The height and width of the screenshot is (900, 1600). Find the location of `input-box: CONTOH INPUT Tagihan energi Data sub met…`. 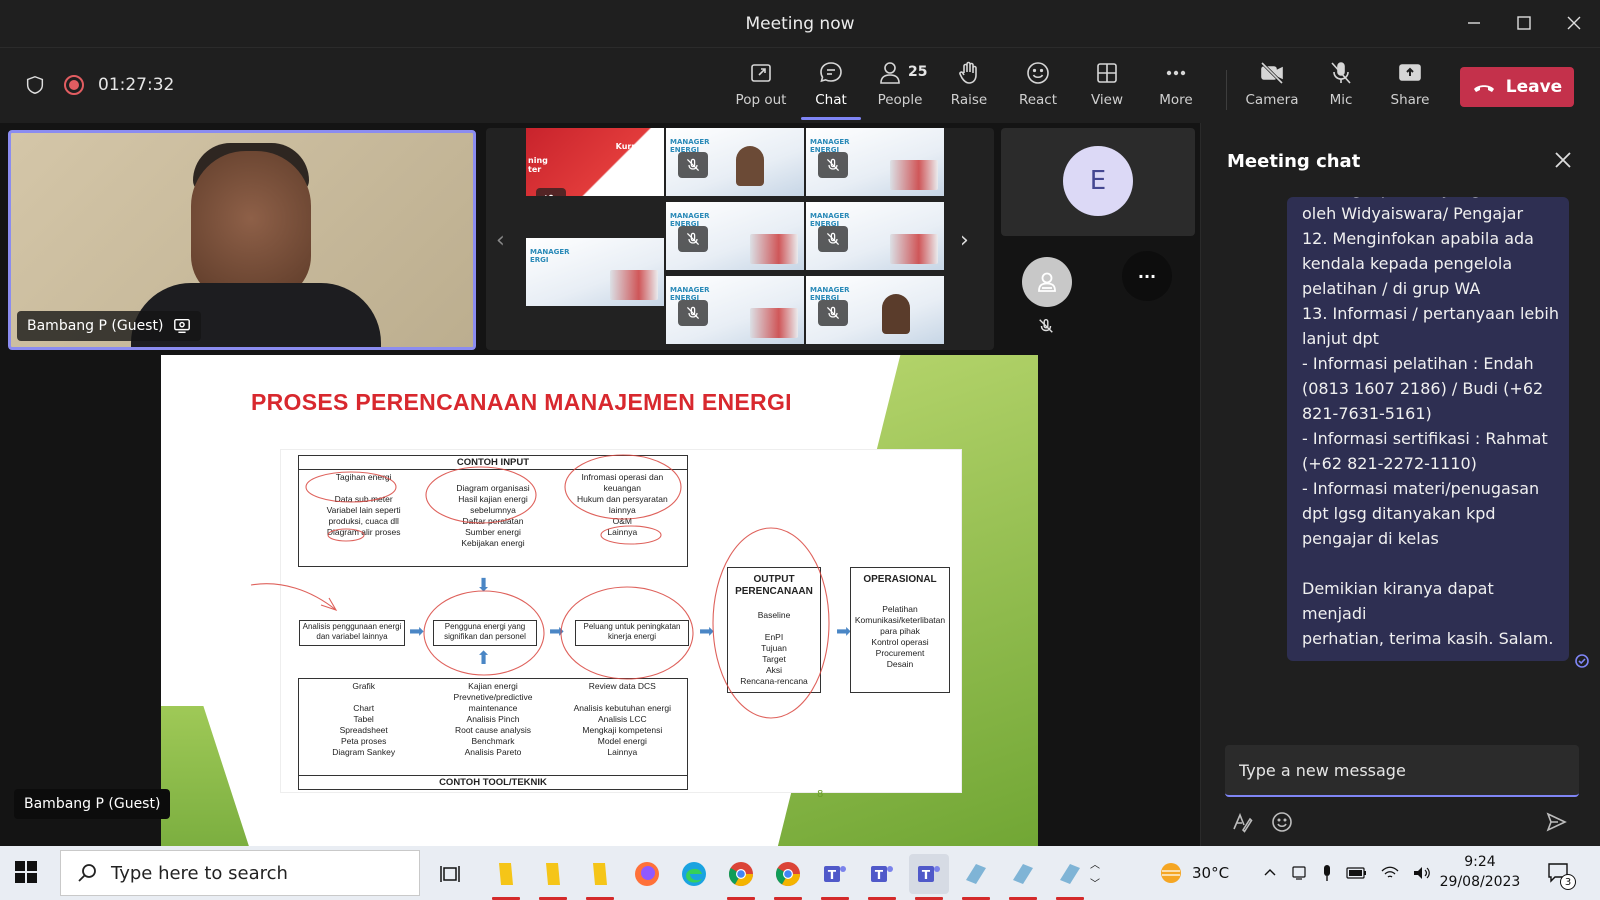

input-box: CONTOH INPUT Tagihan energi Data sub met… is located at coordinates (493, 511).